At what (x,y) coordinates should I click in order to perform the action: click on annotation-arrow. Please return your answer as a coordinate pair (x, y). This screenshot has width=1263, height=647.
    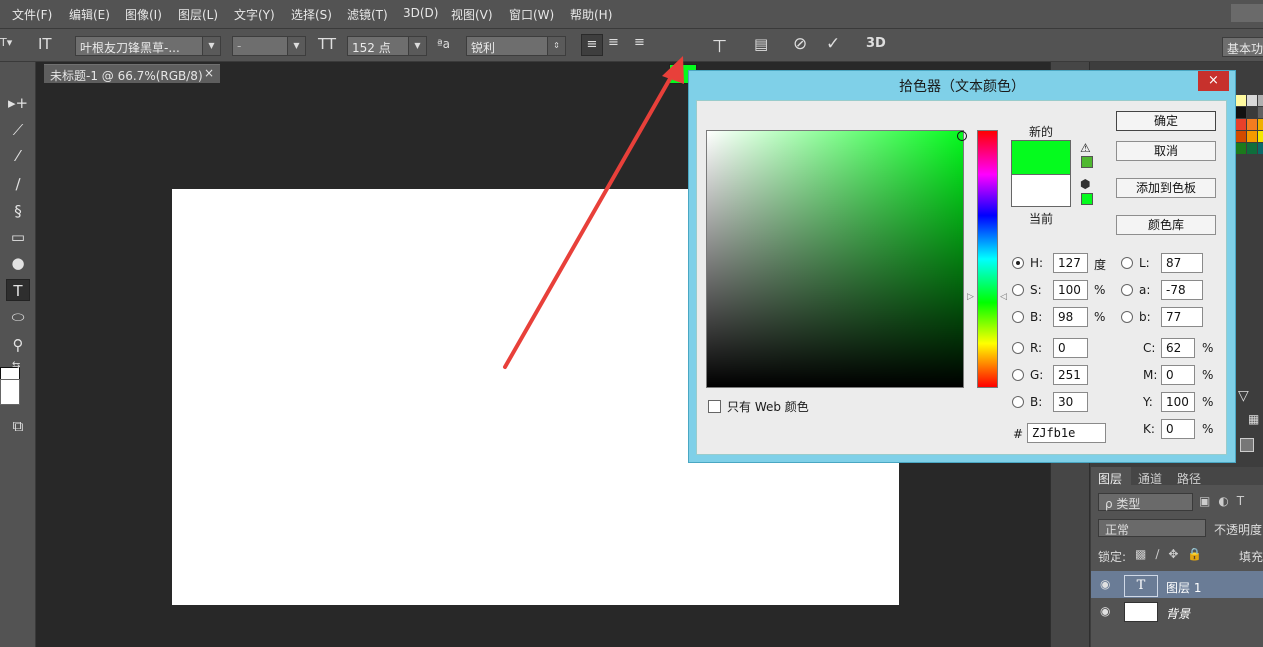
    Looking at the image, I should click on (593, 212).